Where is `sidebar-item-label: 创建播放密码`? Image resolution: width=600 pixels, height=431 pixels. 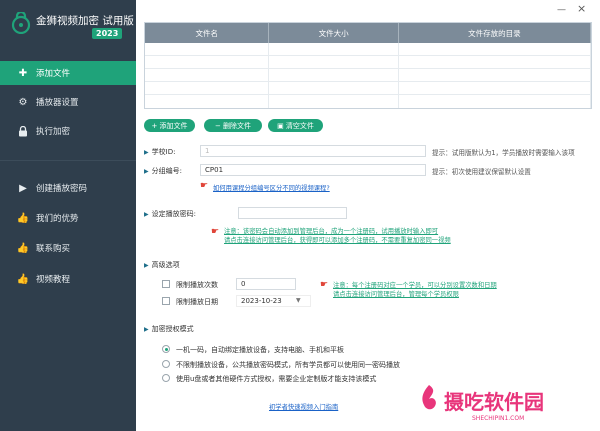 sidebar-item-label: 创建播放密码 is located at coordinates (62, 189).